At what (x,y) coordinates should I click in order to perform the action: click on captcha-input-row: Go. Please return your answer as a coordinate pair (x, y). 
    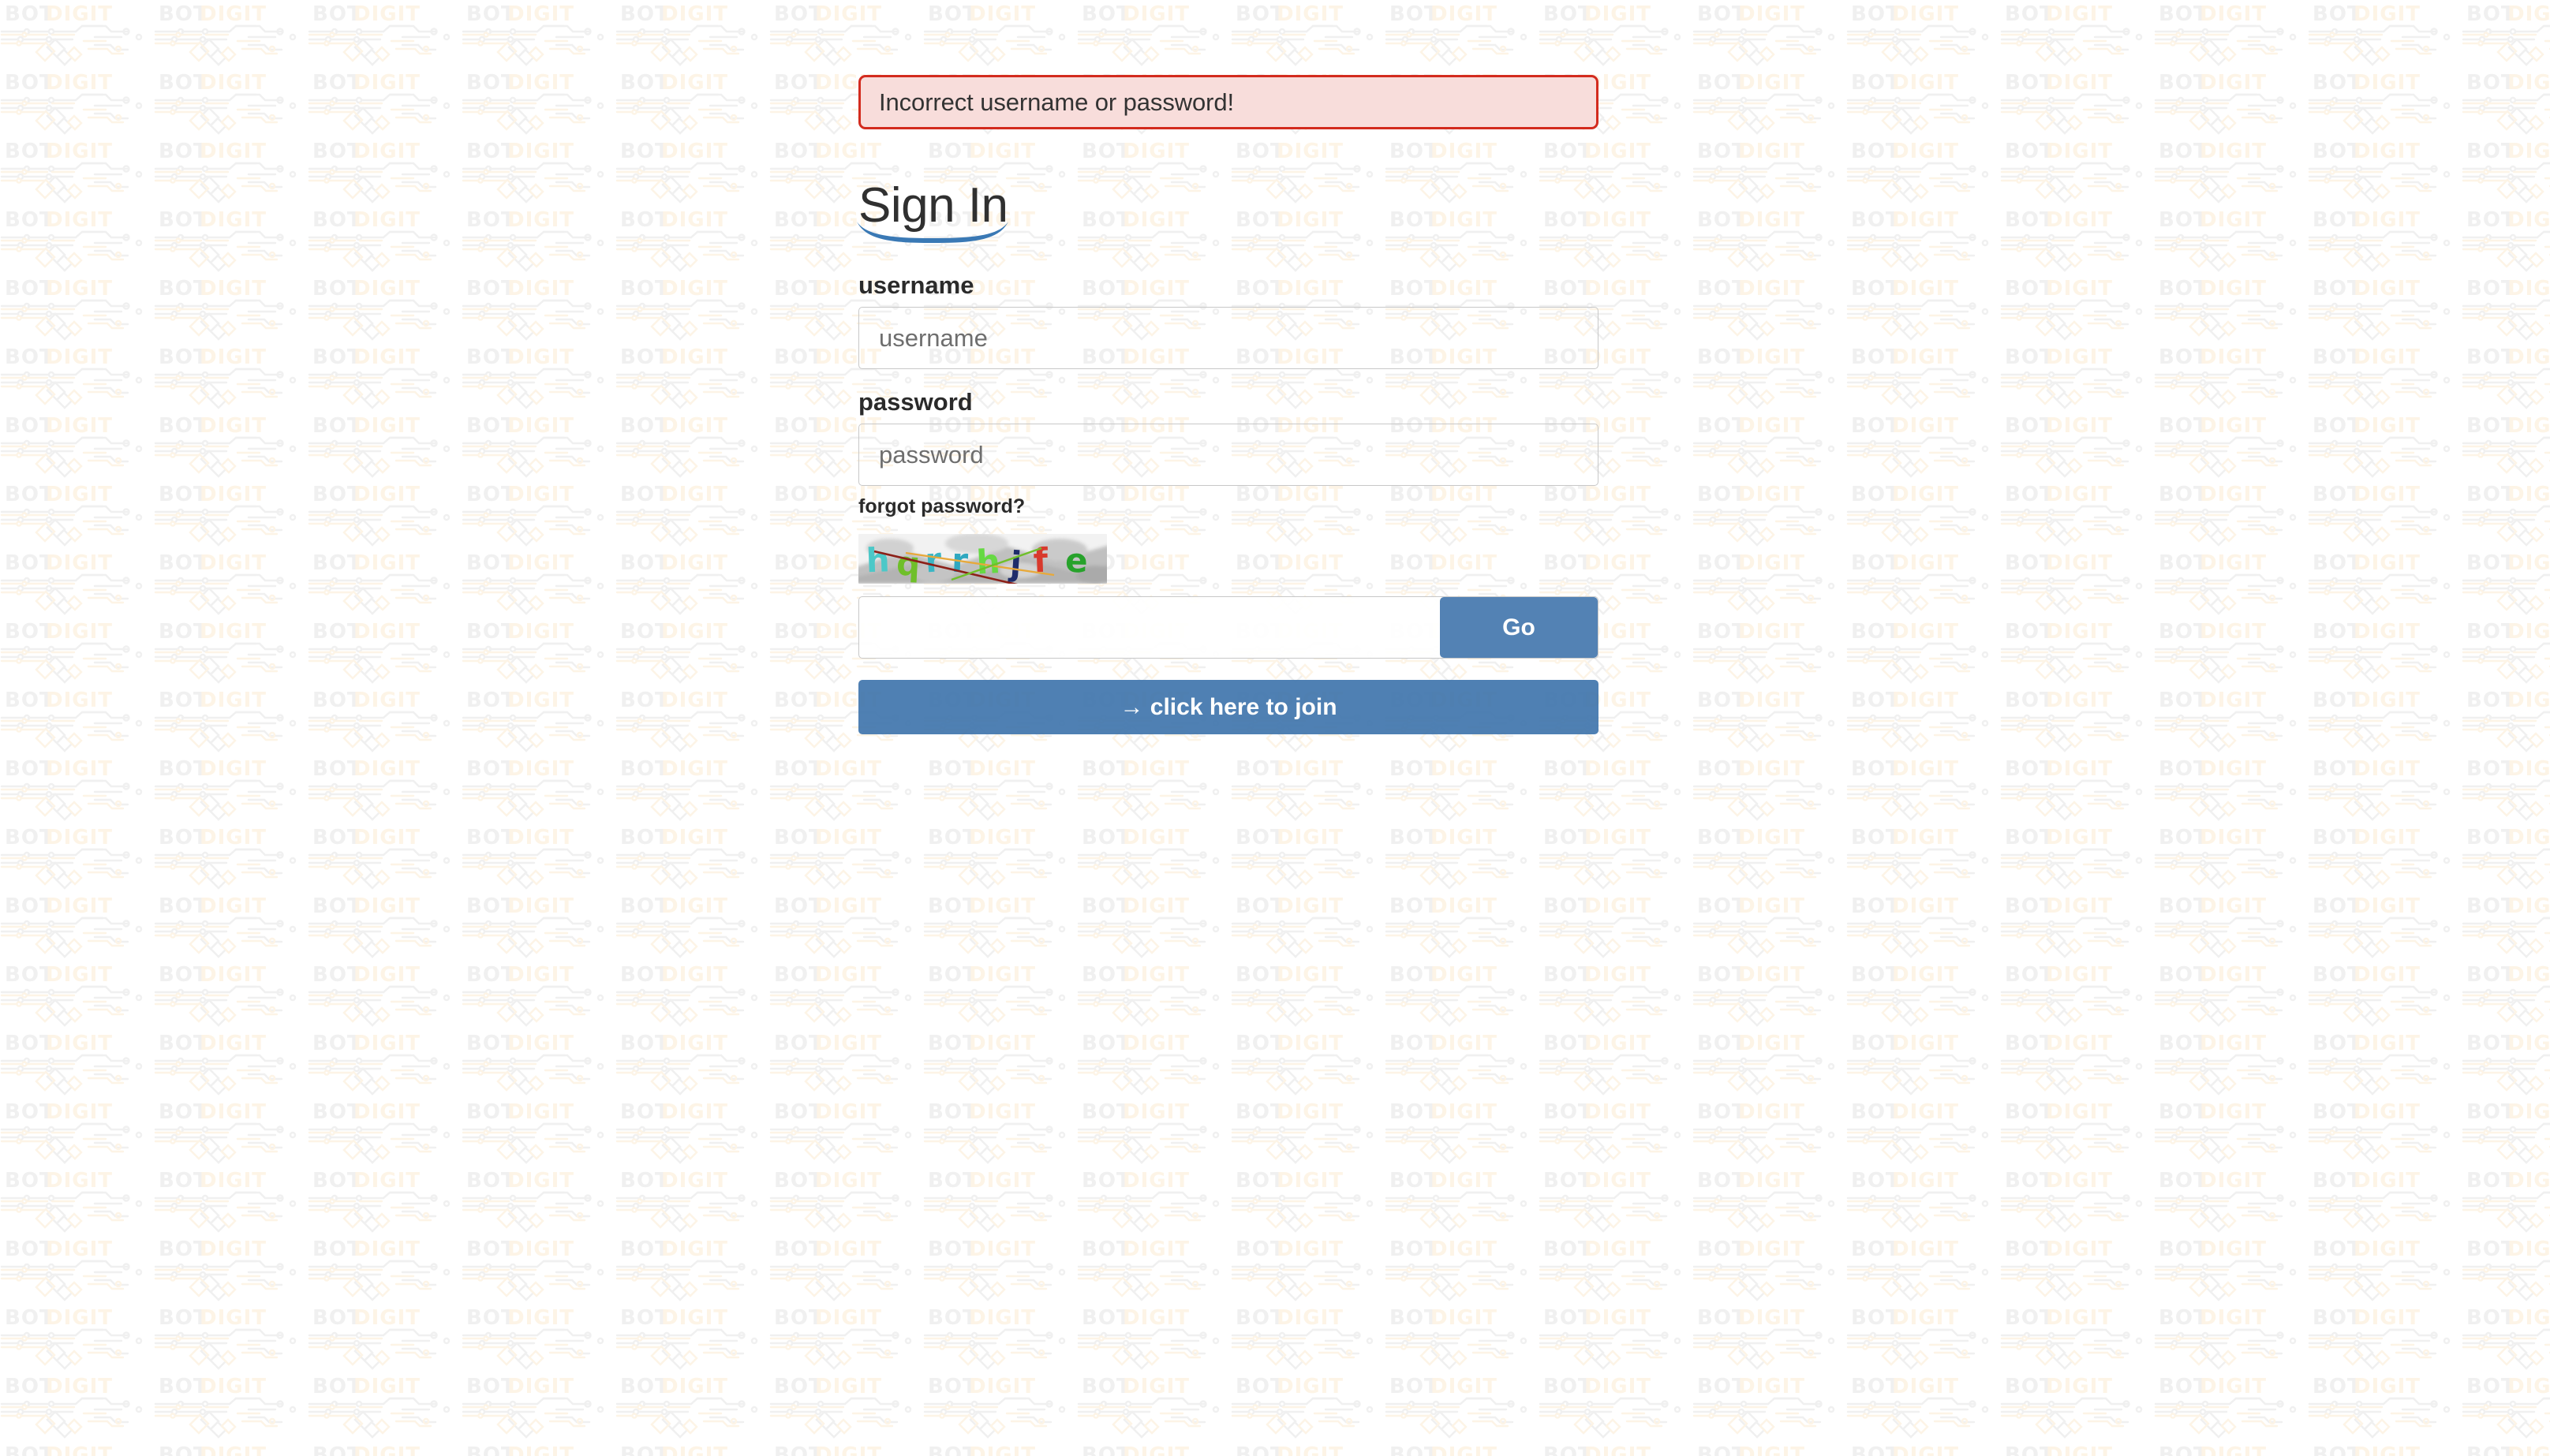
    Looking at the image, I should click on (1228, 627).